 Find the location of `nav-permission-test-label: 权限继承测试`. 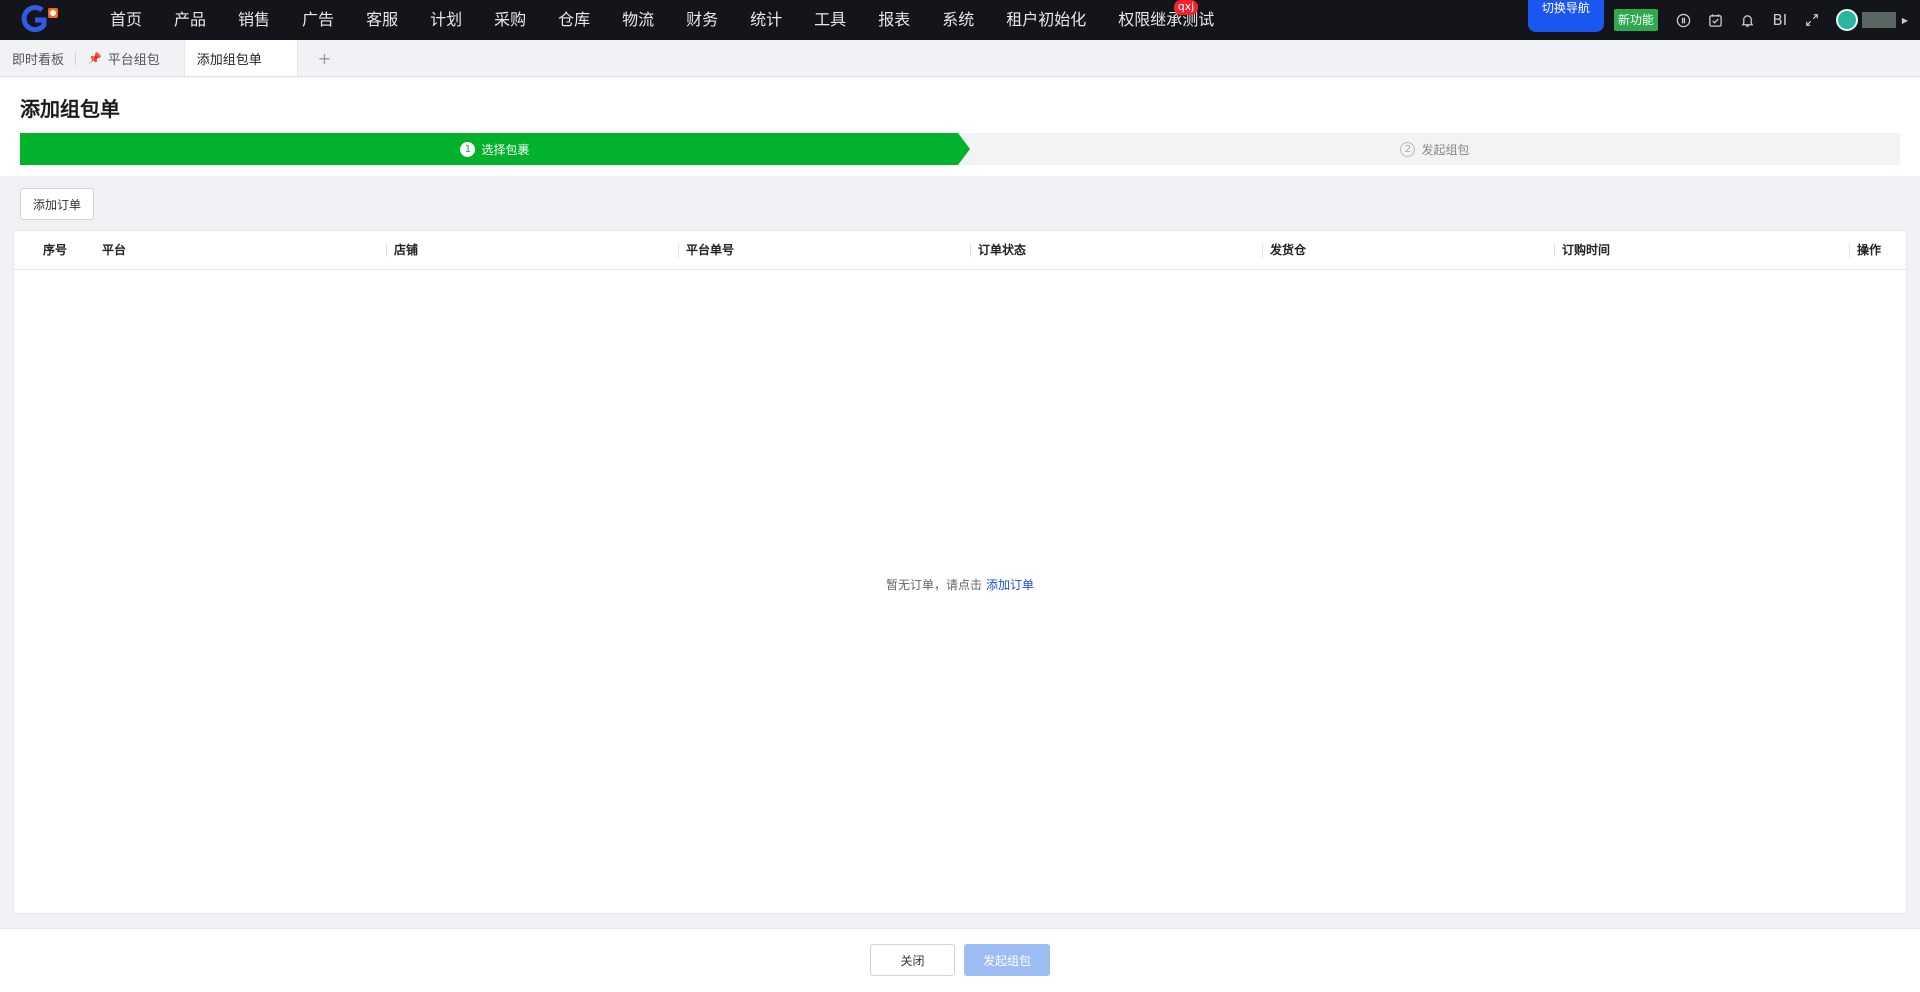

nav-permission-test-label: 权限继承测试 is located at coordinates (1166, 19).